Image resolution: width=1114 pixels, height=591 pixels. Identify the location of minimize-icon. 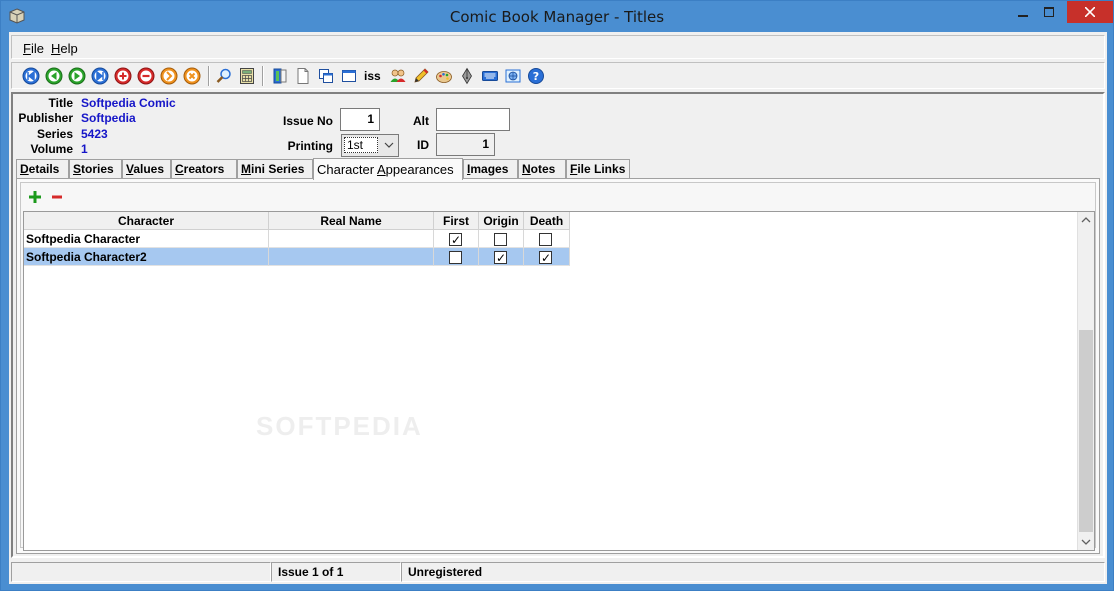
(1023, 16).